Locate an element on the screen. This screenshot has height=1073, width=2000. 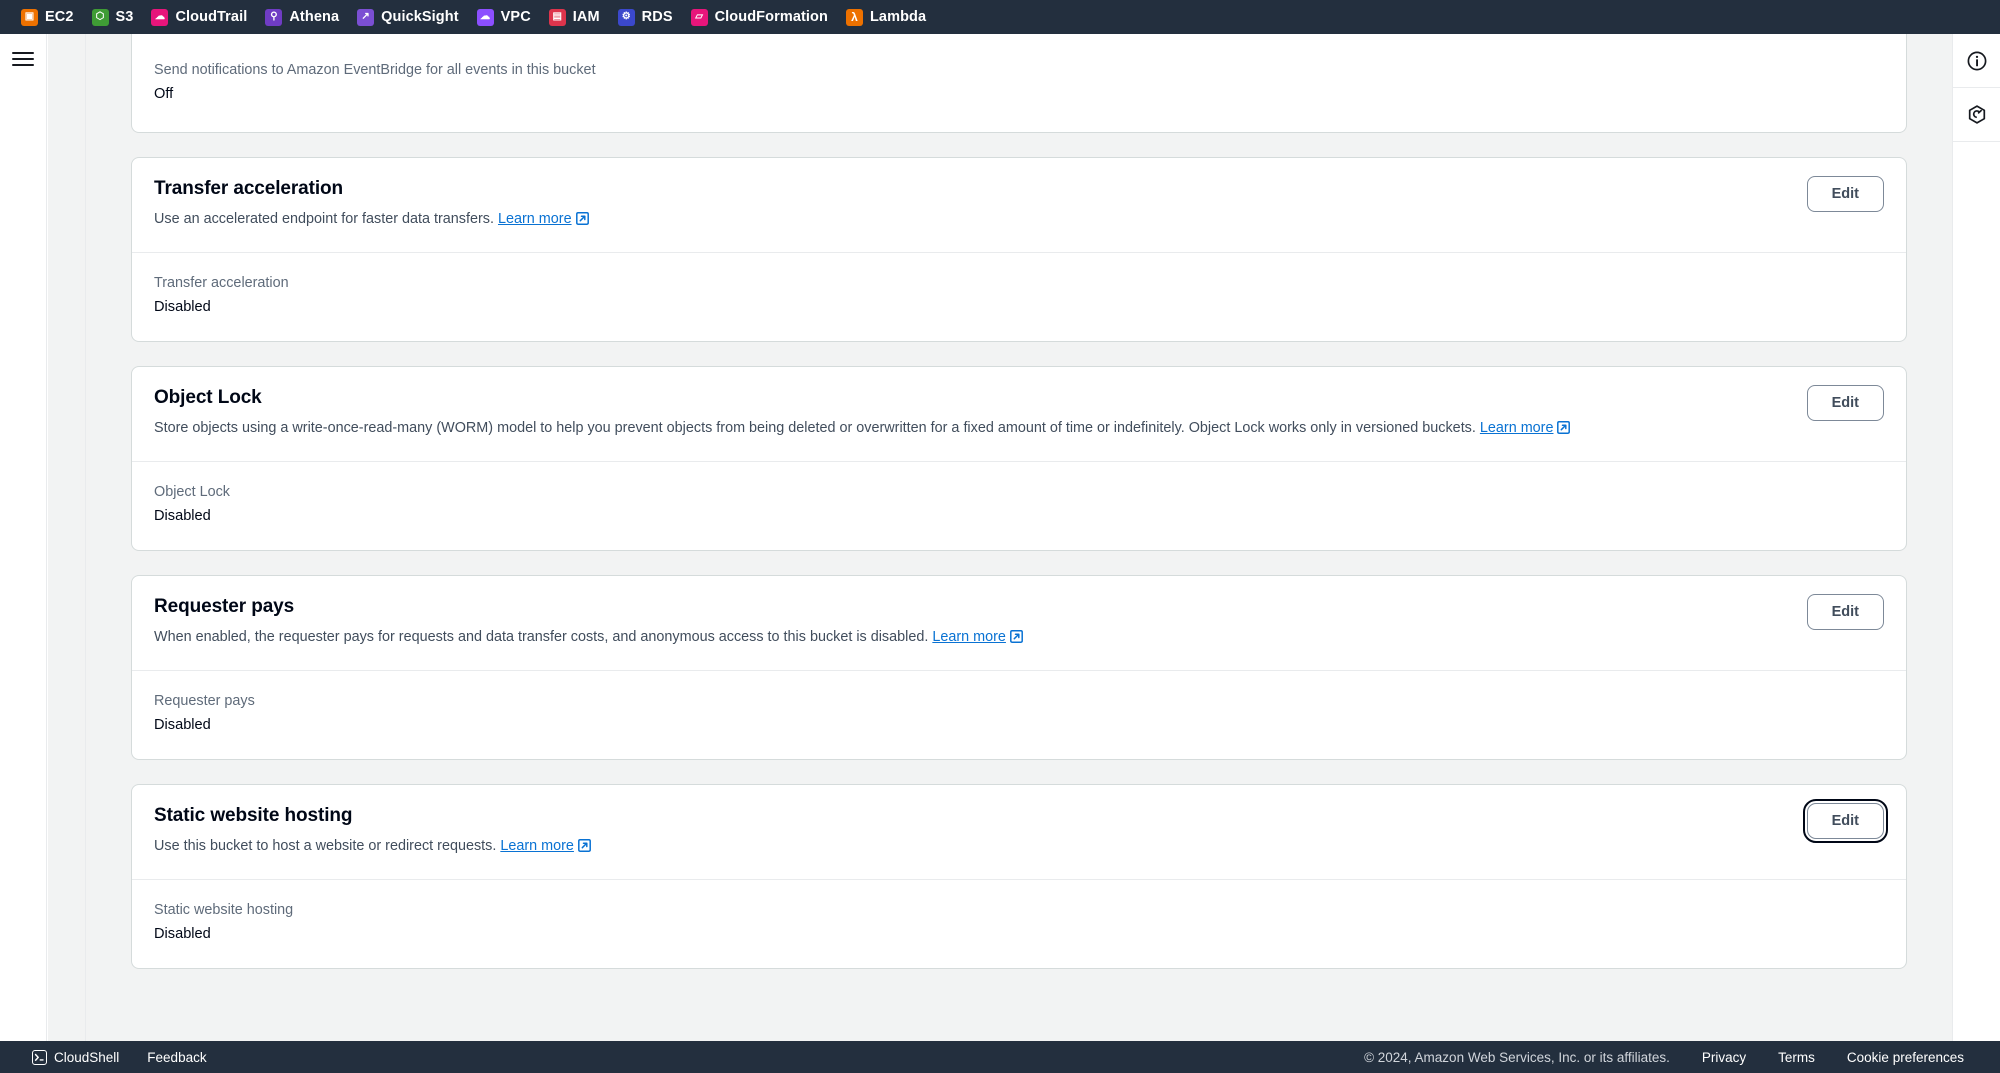
service-shortcut-label: IAM is located at coordinates (586, 17).